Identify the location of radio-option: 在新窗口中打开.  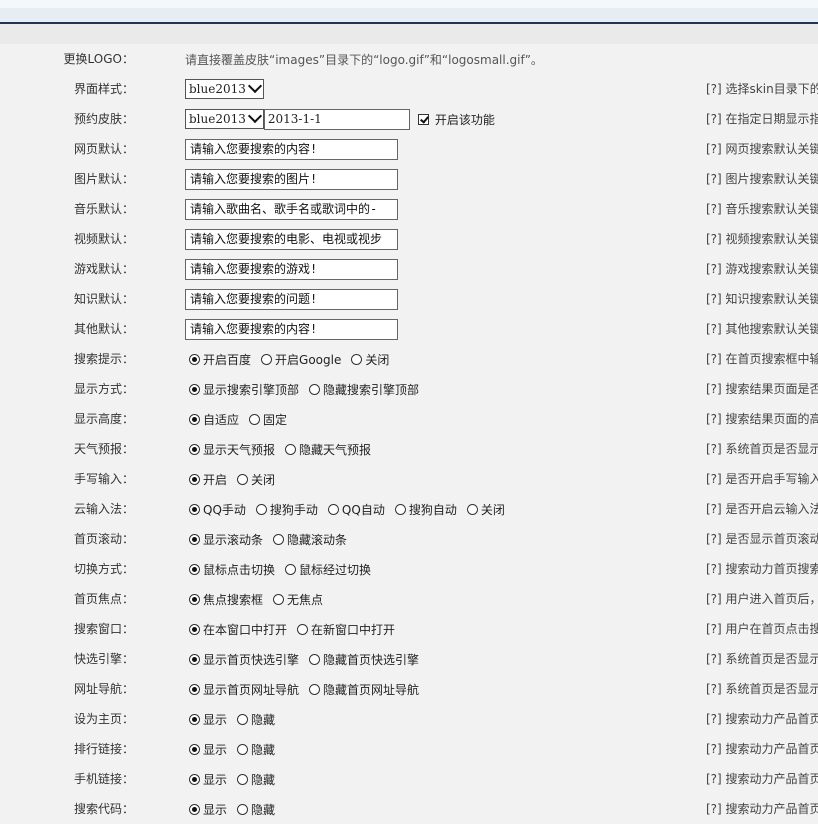
(344, 629).